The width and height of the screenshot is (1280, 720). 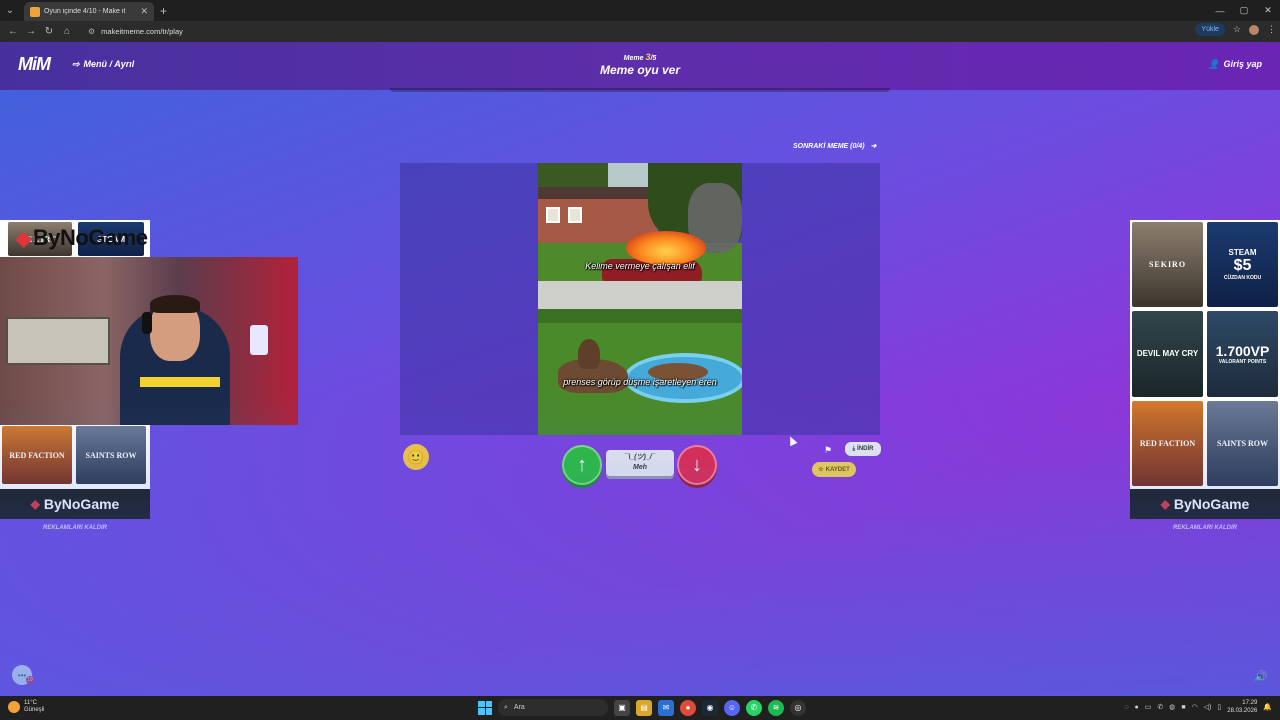 What do you see at coordinates (1219, 707) in the screenshot?
I see `battery-icon: ▯` at bounding box center [1219, 707].